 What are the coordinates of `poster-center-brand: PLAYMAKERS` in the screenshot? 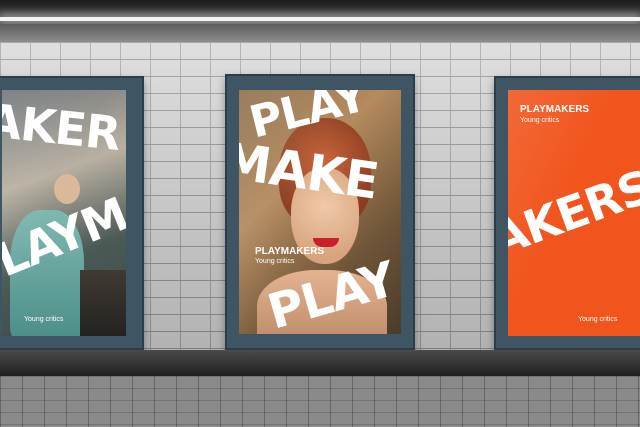 It's located at (290, 251).